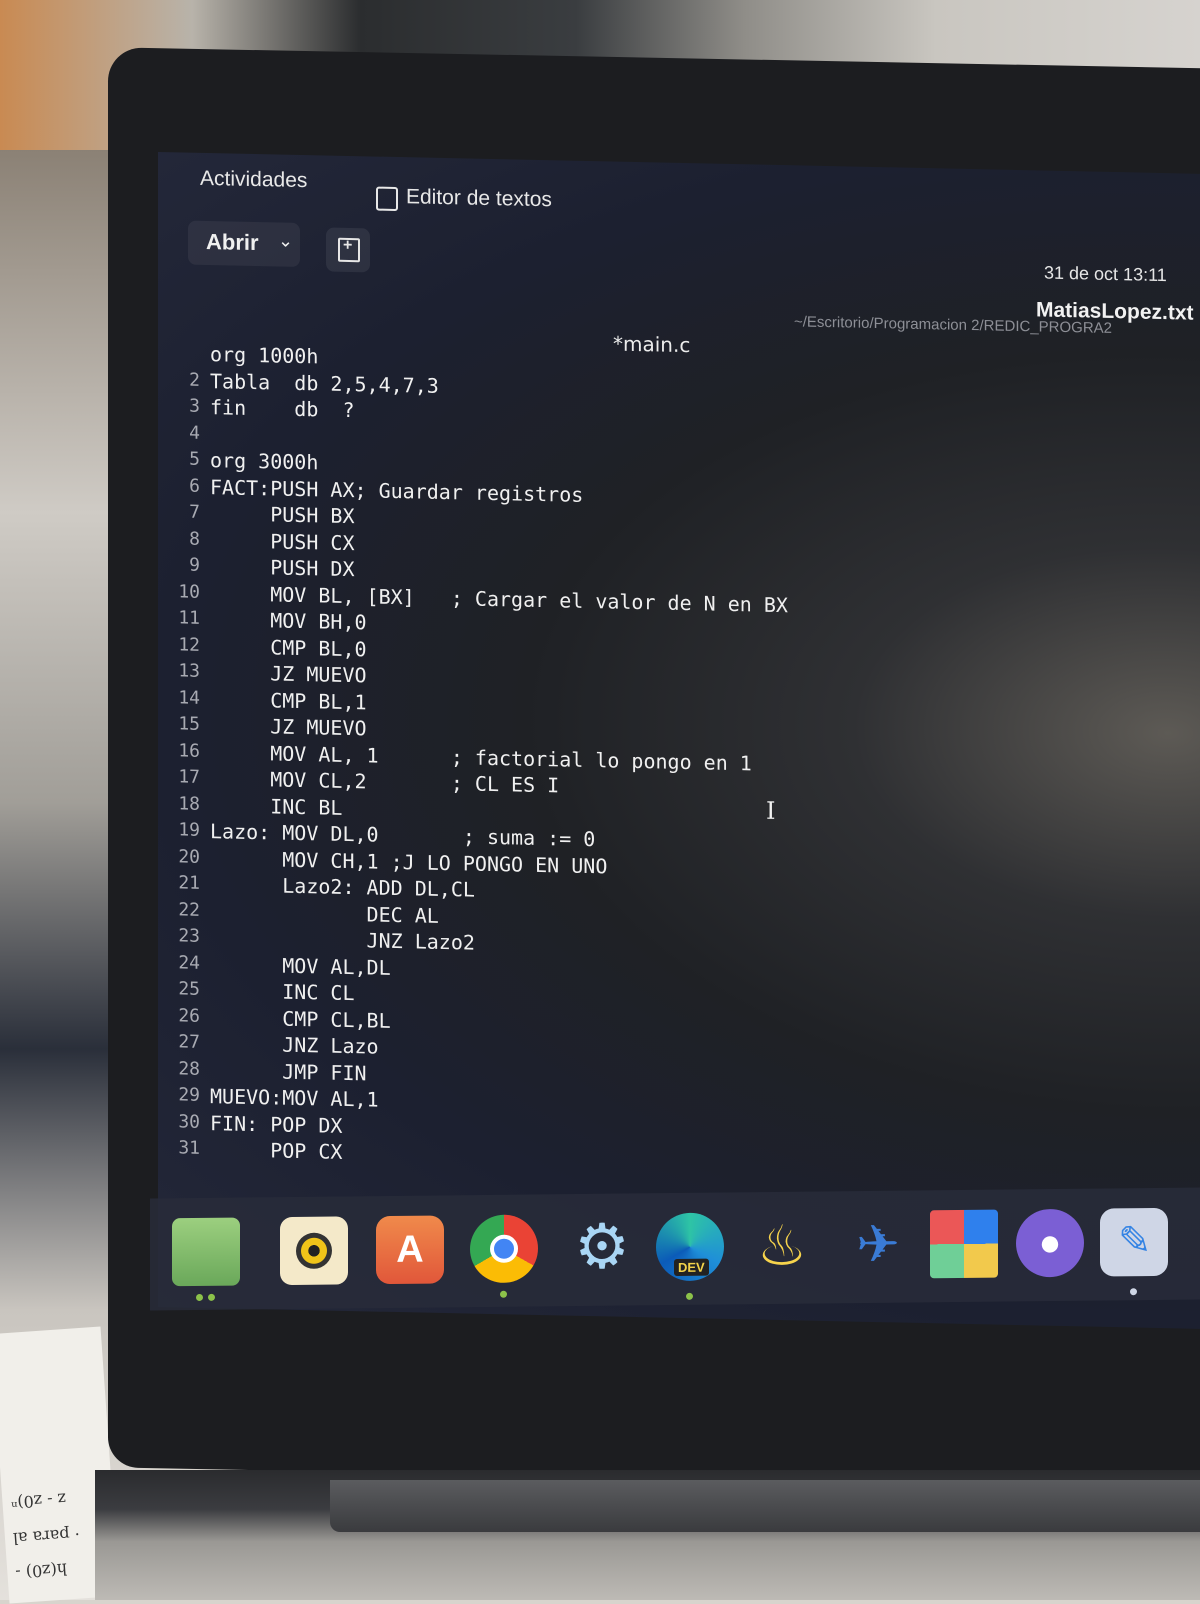  What do you see at coordinates (276, 1124) in the screenshot?
I see `code-text: FIN: POP DX` at bounding box center [276, 1124].